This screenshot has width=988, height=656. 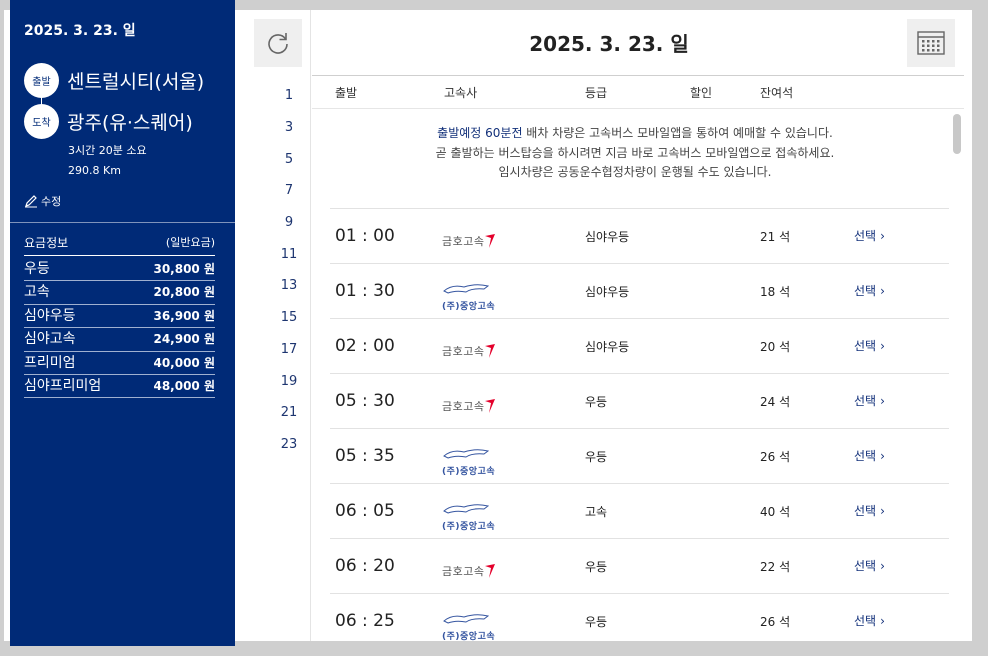 I want to click on hour-filter-item: 23, so click(x=289, y=445).